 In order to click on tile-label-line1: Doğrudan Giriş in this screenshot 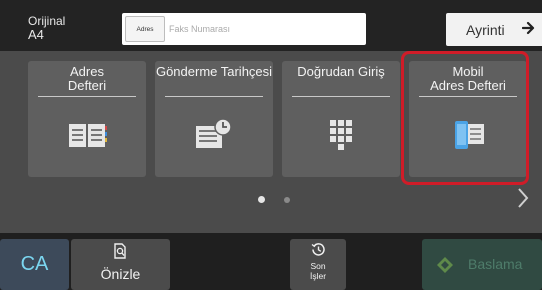, I will do `click(341, 71)`.